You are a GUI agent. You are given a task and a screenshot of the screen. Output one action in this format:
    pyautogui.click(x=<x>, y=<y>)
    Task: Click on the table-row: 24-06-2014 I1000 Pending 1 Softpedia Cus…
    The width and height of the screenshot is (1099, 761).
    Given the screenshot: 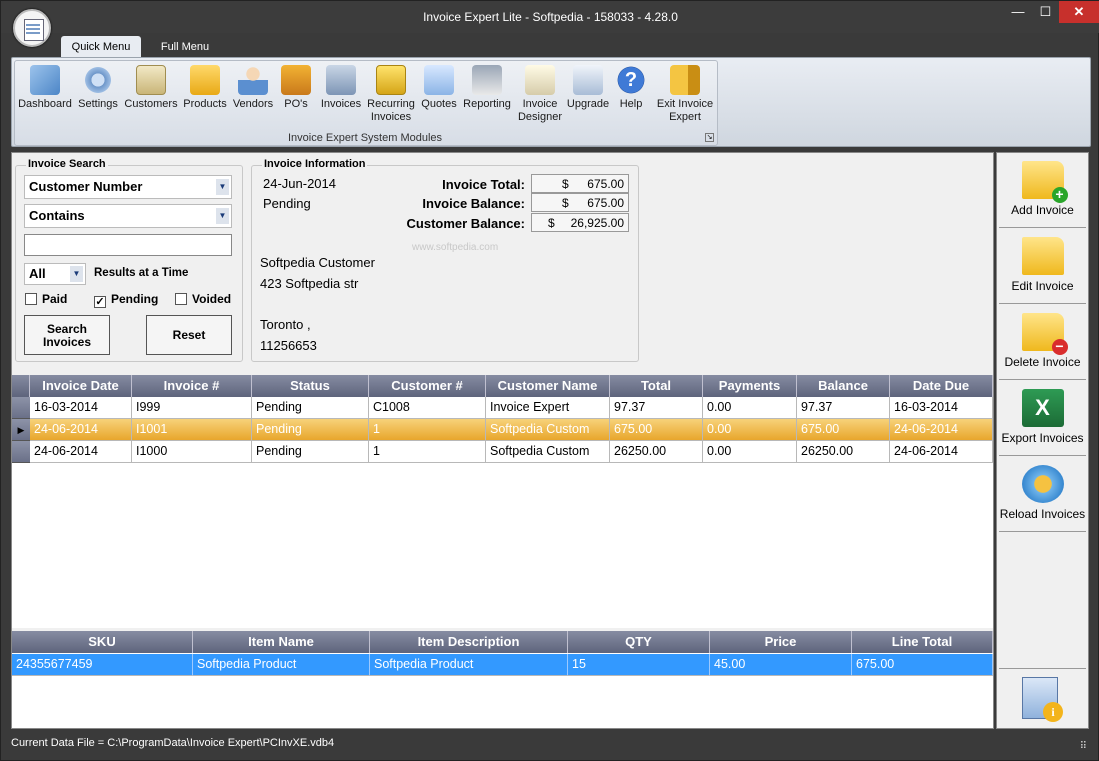 What is the action you would take?
    pyautogui.click(x=502, y=452)
    